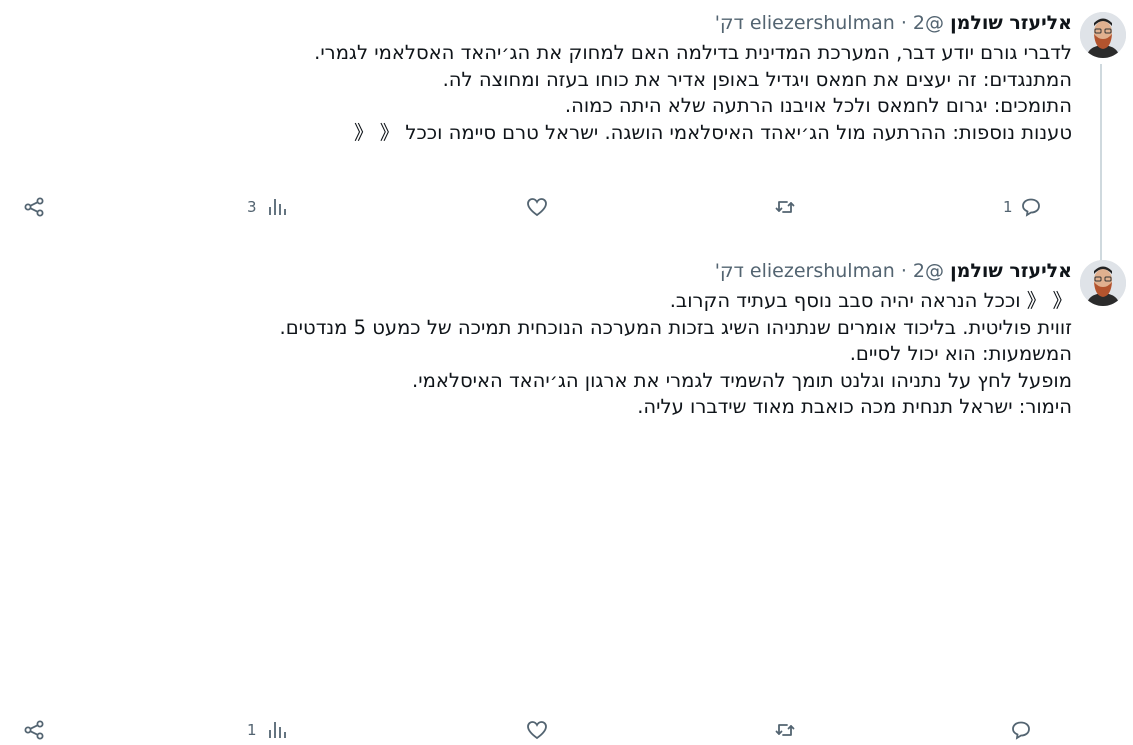  Describe the element at coordinates (1008, 207) in the screenshot. I see `reply-count: 1` at that location.